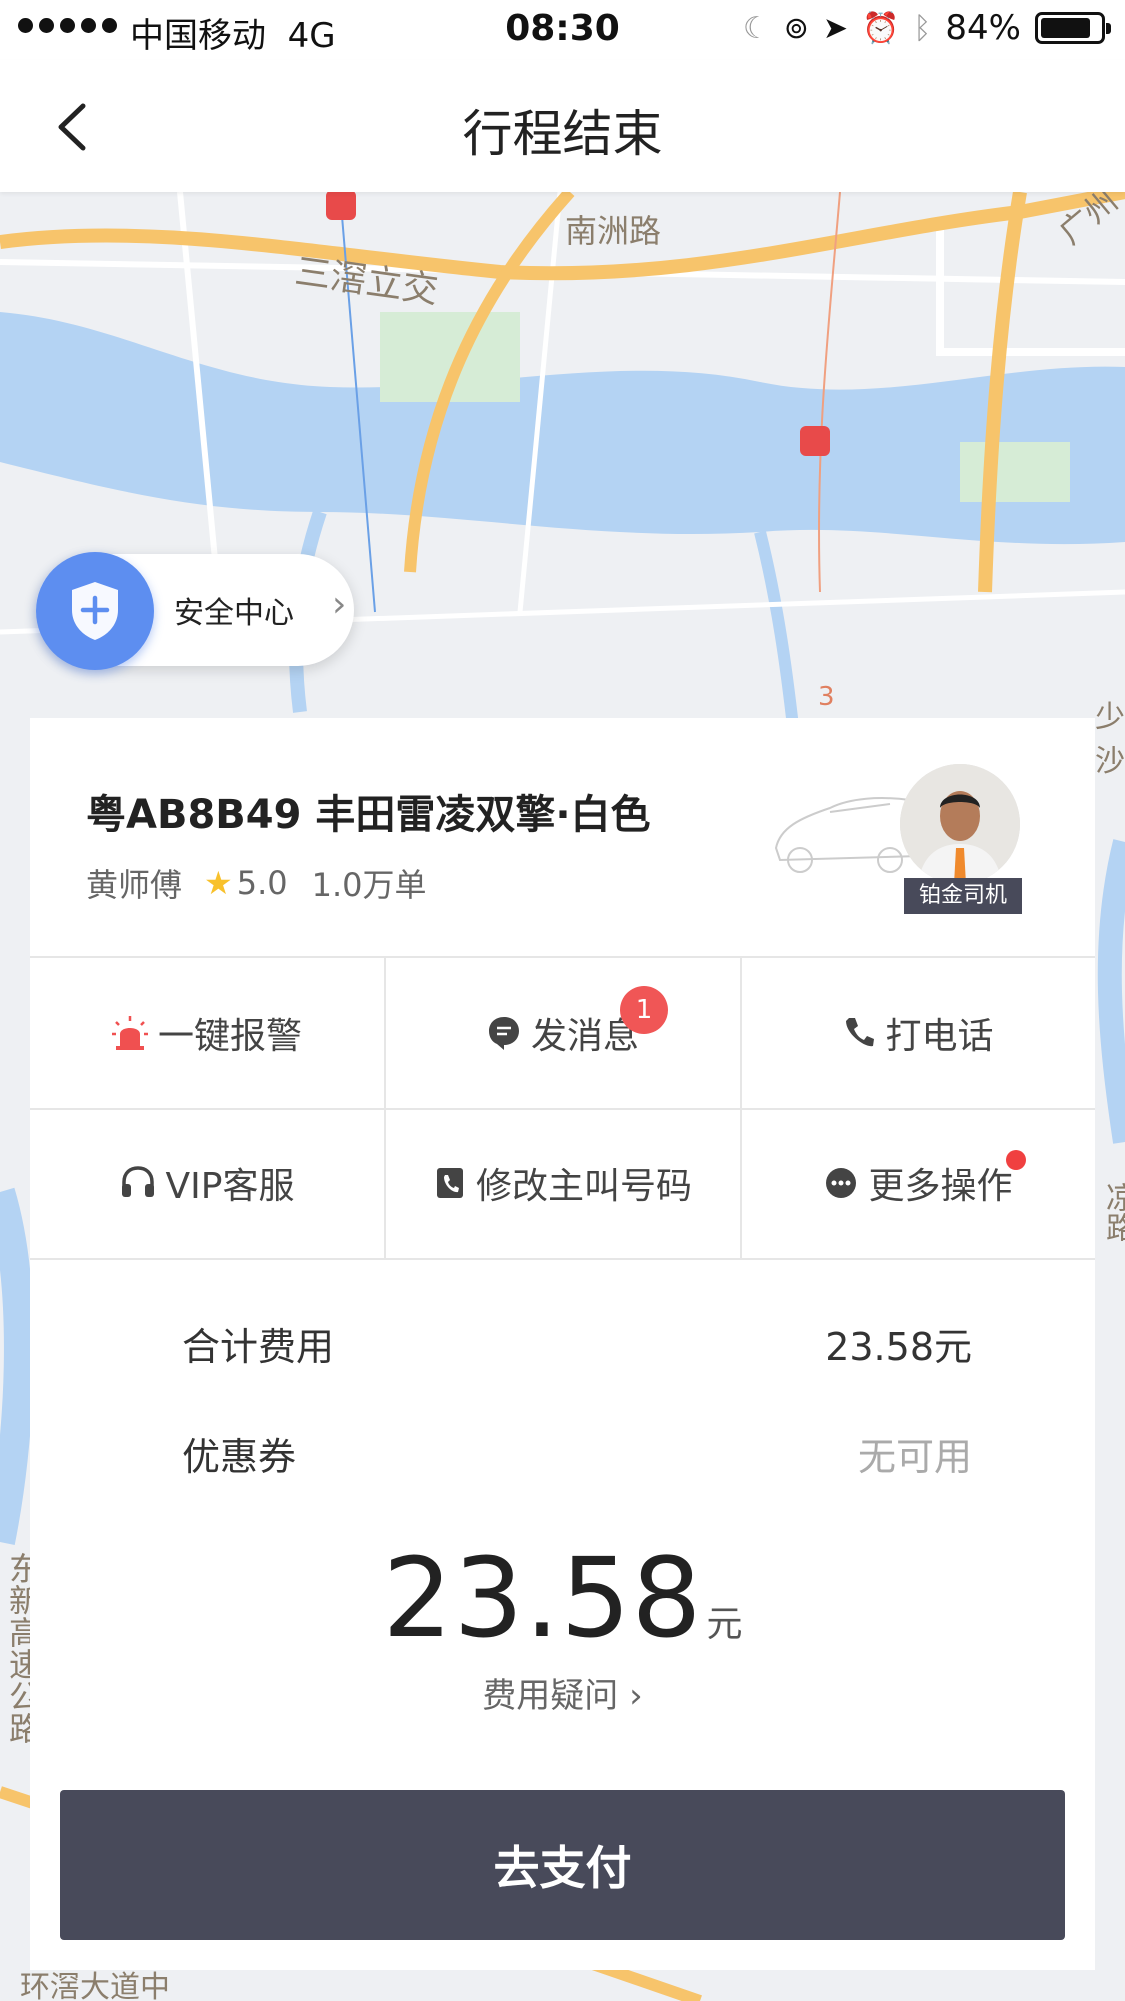 This screenshot has height=2001, width=1125. I want to click on more-actions-label: 更多操作, so click(940, 1186).